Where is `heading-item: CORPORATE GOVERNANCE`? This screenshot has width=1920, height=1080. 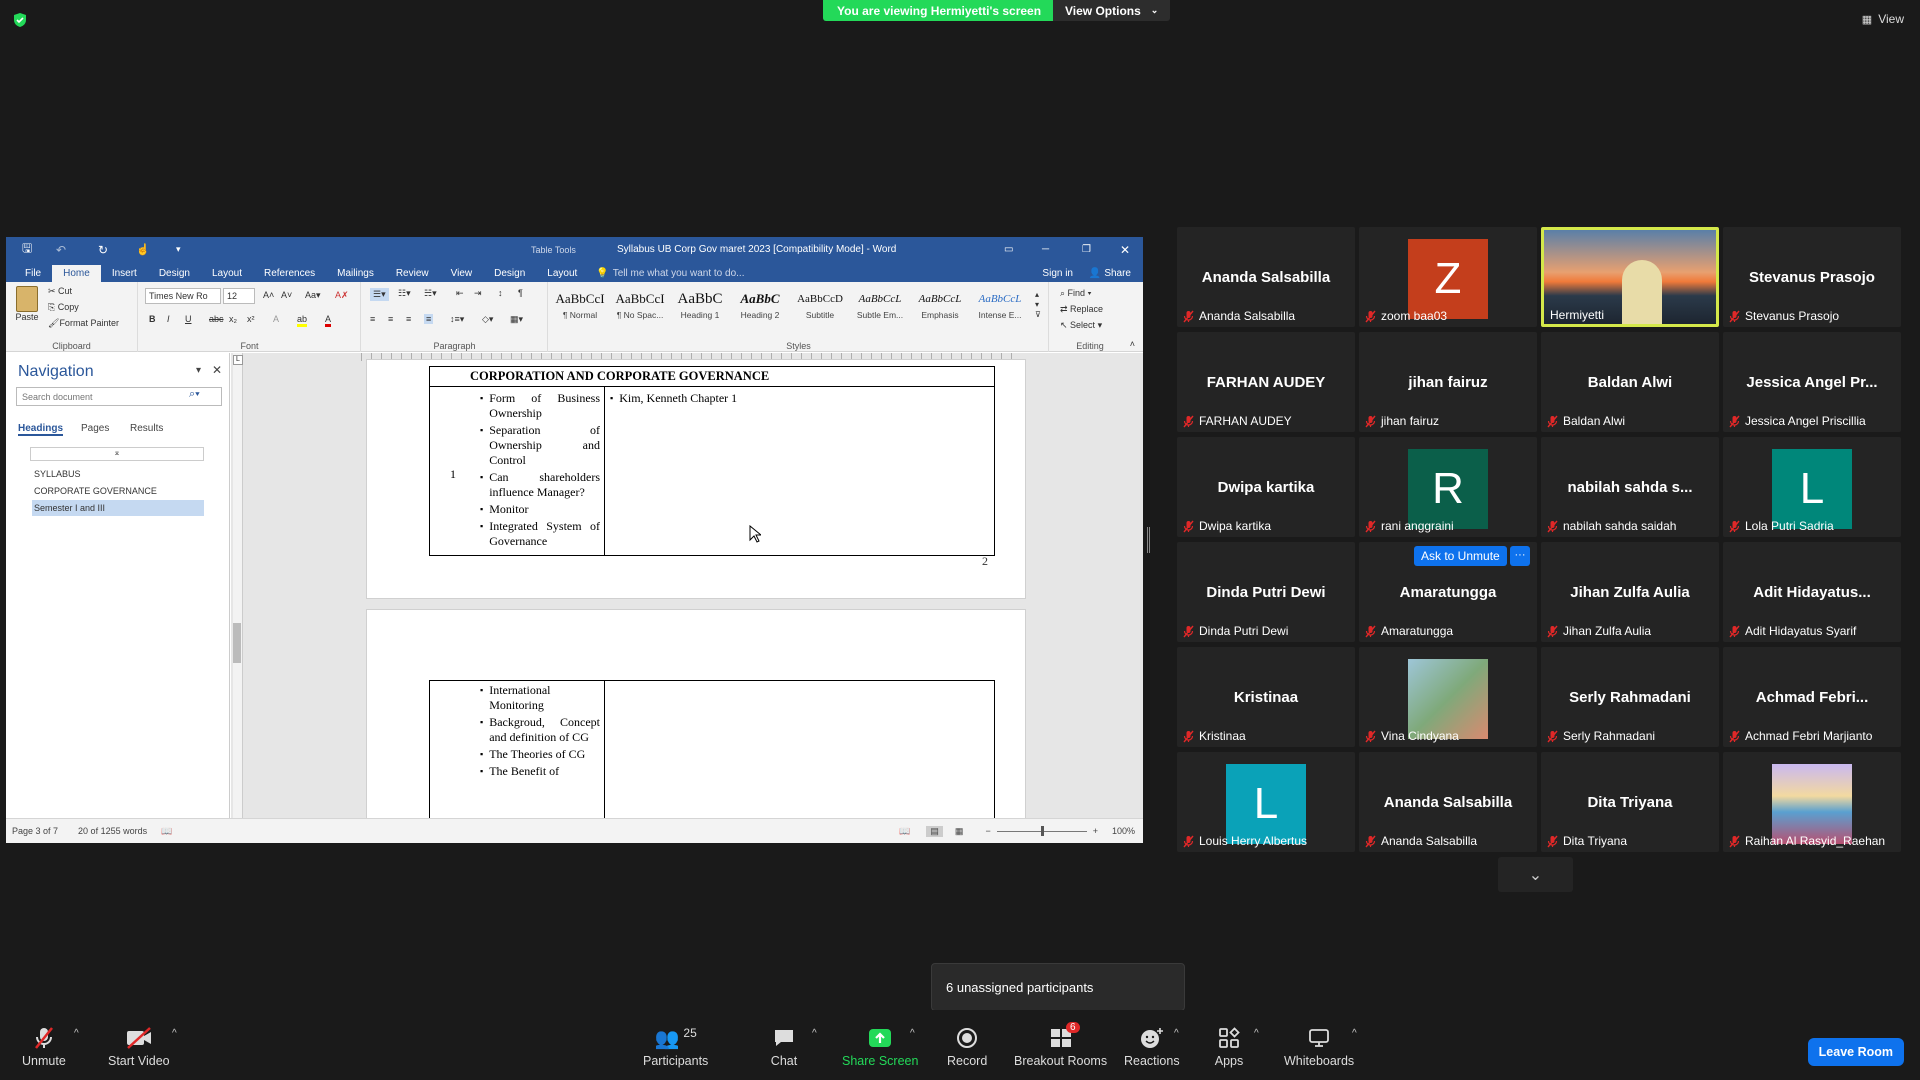
heading-item: CORPORATE GOVERNANCE is located at coordinates (95, 491).